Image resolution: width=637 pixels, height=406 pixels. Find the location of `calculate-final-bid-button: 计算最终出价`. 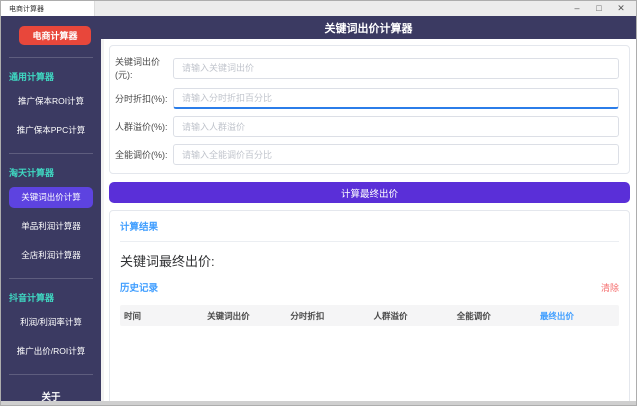

calculate-final-bid-button: 计算最终出价 is located at coordinates (369, 192).